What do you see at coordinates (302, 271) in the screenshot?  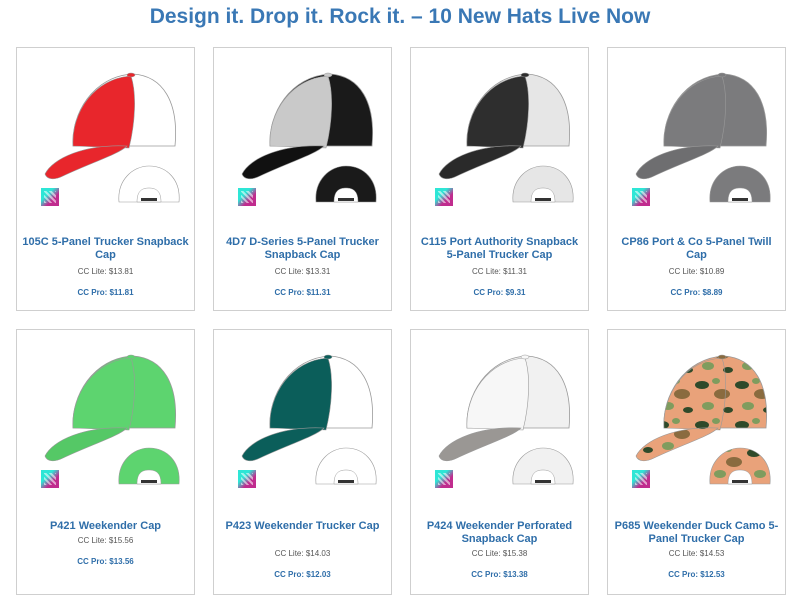 I see `price-cc-lite: CC Lite: $13.31` at bounding box center [302, 271].